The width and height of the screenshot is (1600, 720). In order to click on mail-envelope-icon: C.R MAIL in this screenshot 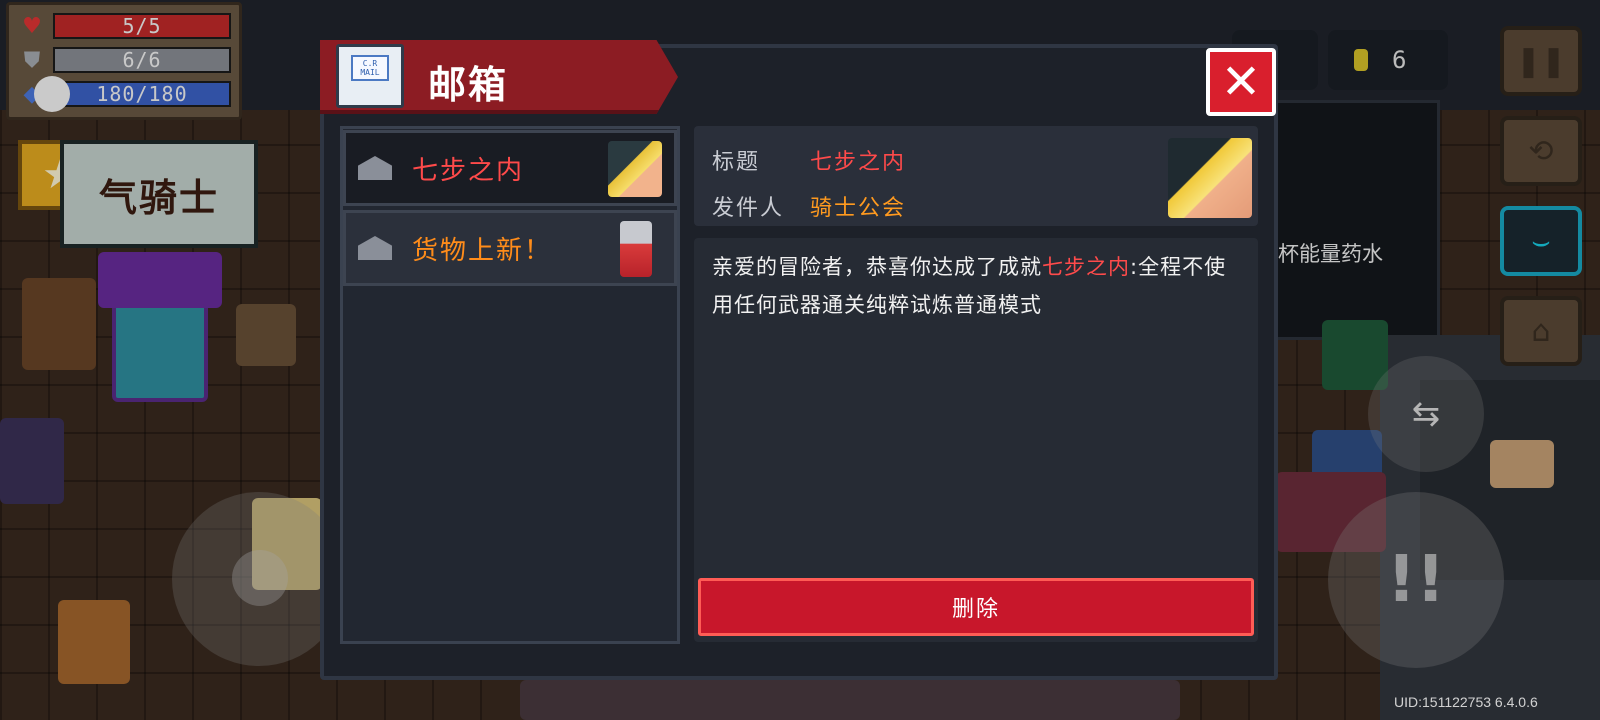, I will do `click(370, 76)`.